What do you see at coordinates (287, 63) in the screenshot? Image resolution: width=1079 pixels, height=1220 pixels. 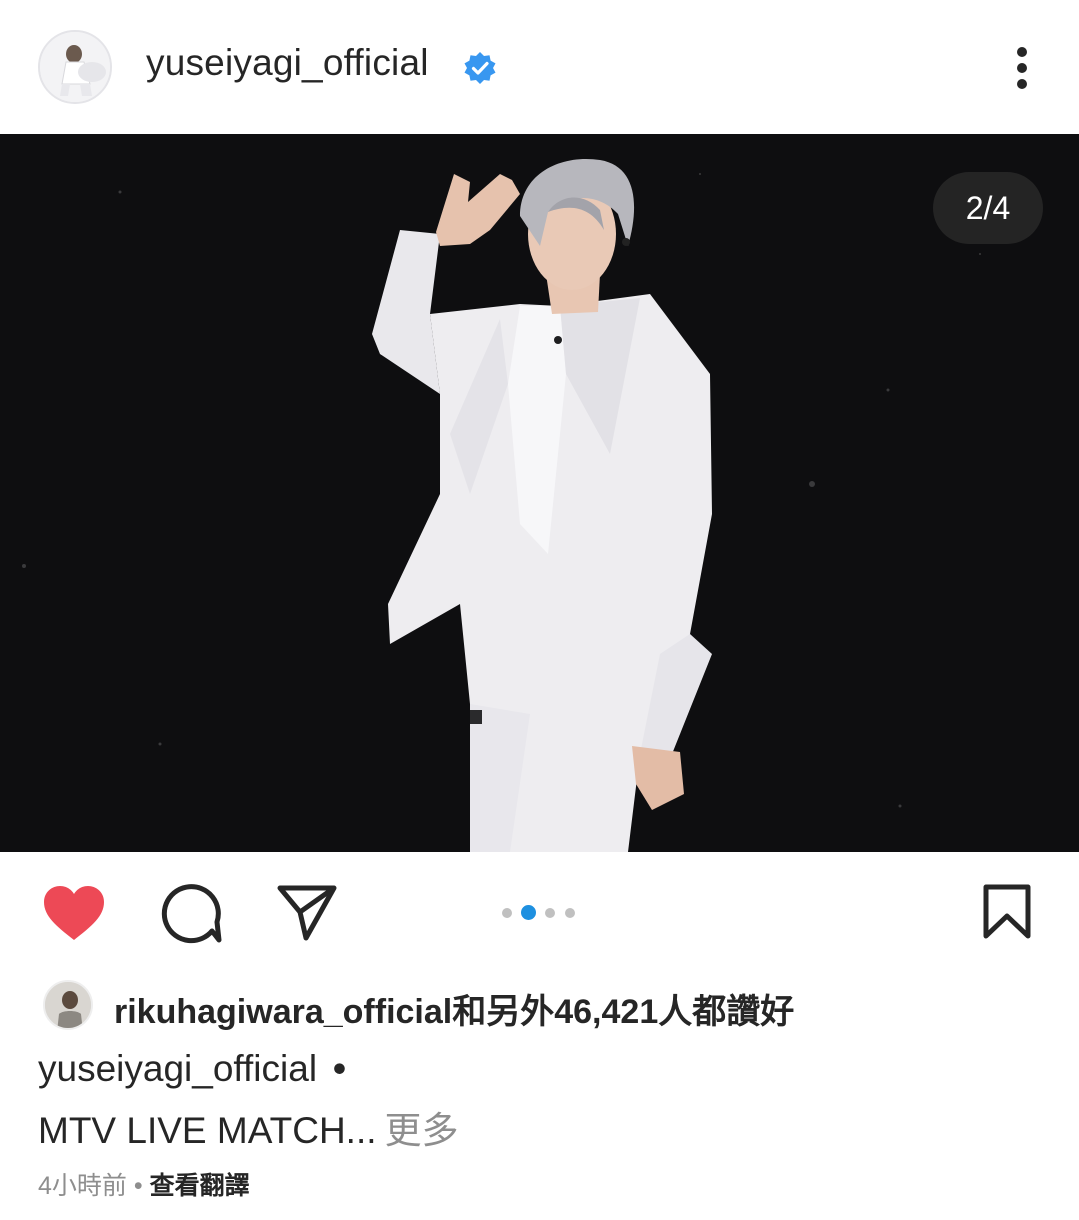 I see `post-username: yuseiyagi_official` at bounding box center [287, 63].